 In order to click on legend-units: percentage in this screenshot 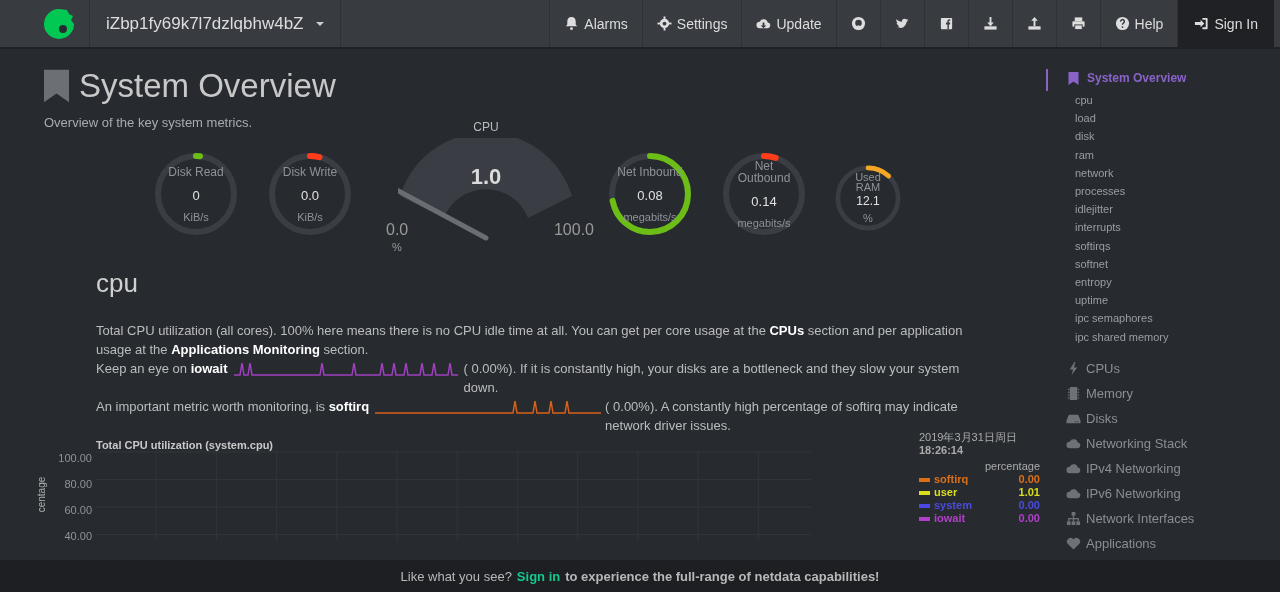, I will do `click(1011, 466)`.